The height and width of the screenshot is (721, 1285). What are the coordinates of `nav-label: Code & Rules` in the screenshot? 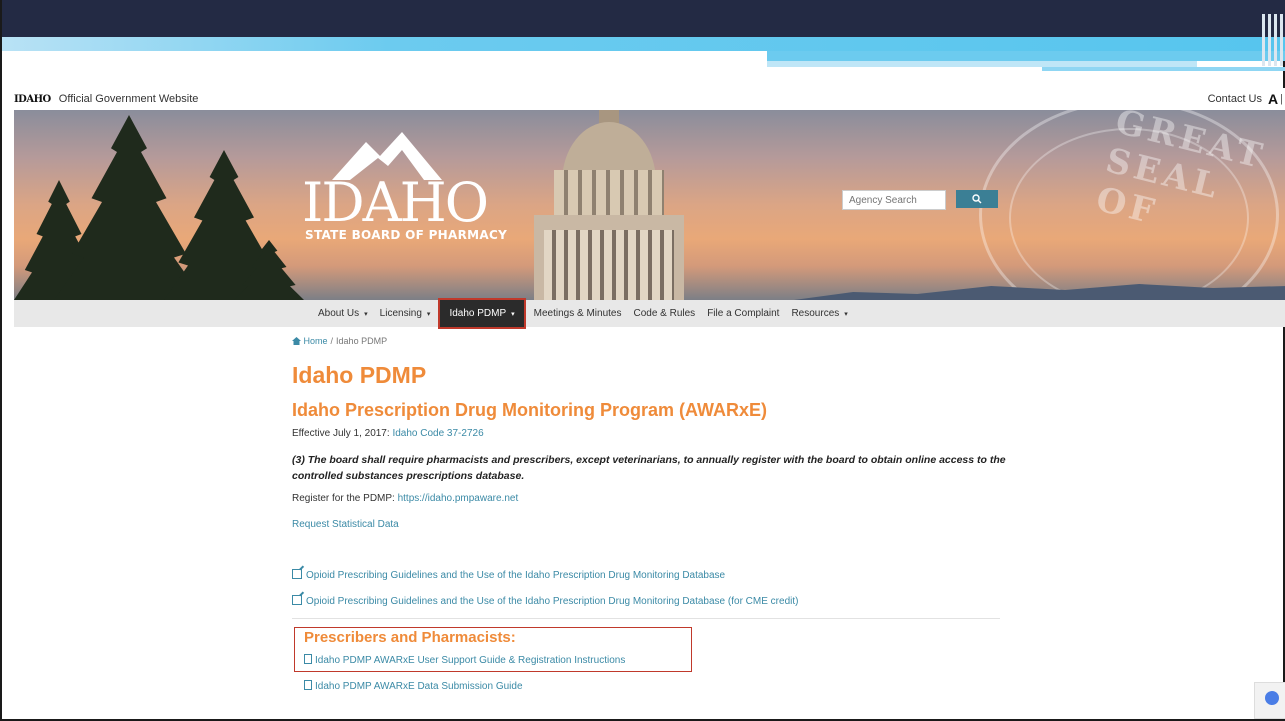 It's located at (664, 313).